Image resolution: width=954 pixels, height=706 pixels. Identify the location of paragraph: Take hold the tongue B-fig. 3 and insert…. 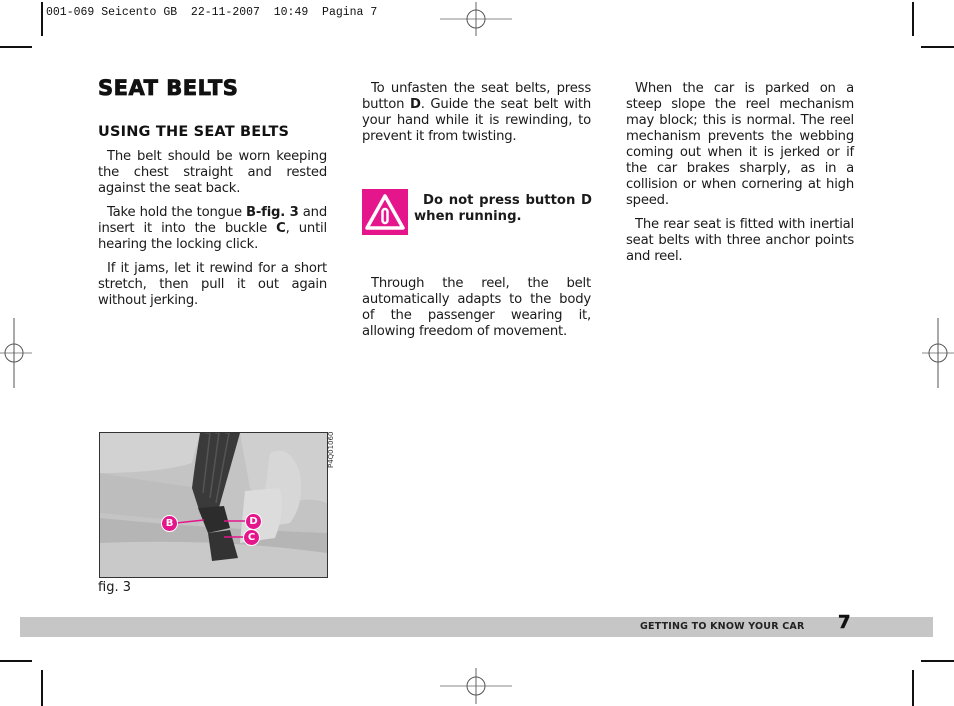
(212, 229).